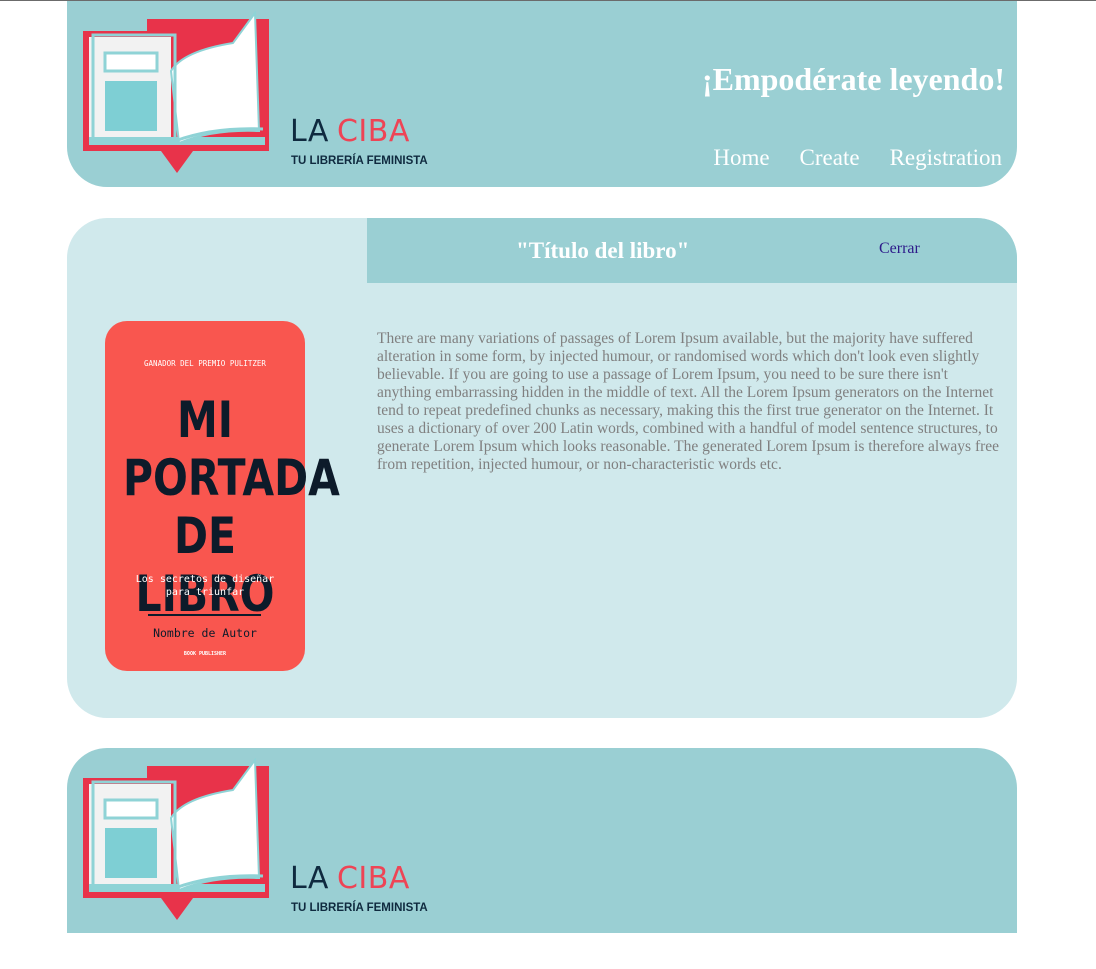  Describe the element at coordinates (373, 878) in the screenshot. I see `footer-brand-ciba: CIBA` at that location.